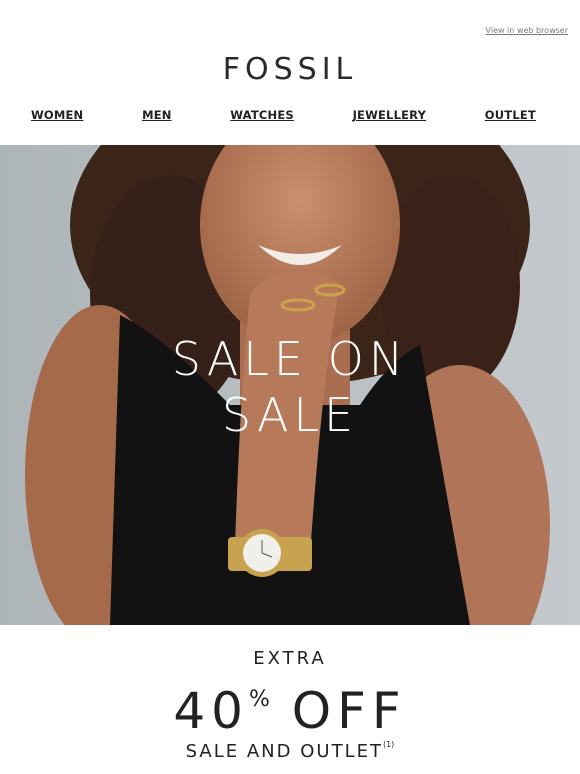 This screenshot has height=774, width=580. What do you see at coordinates (290, 415) in the screenshot?
I see `hero-headline-line2: SALE` at bounding box center [290, 415].